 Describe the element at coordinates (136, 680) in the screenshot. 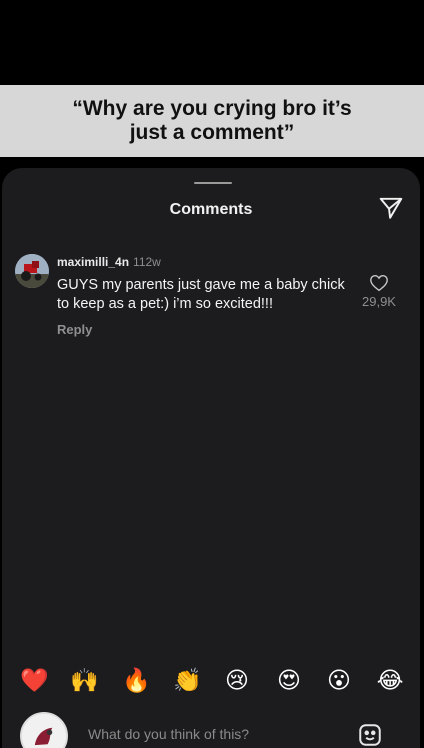

I see `reaction-fire-emoji: 🔥` at that location.